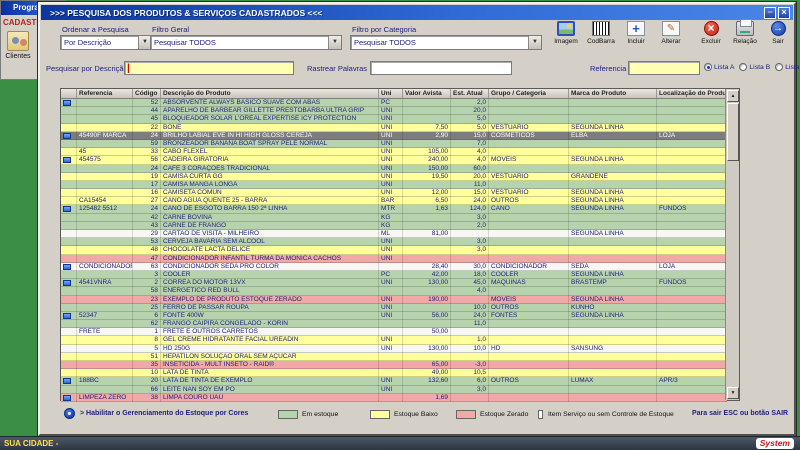 The image size is (800, 450). Describe the element at coordinates (470, 365) in the screenshot. I see `cell-est: -3,0` at that location.